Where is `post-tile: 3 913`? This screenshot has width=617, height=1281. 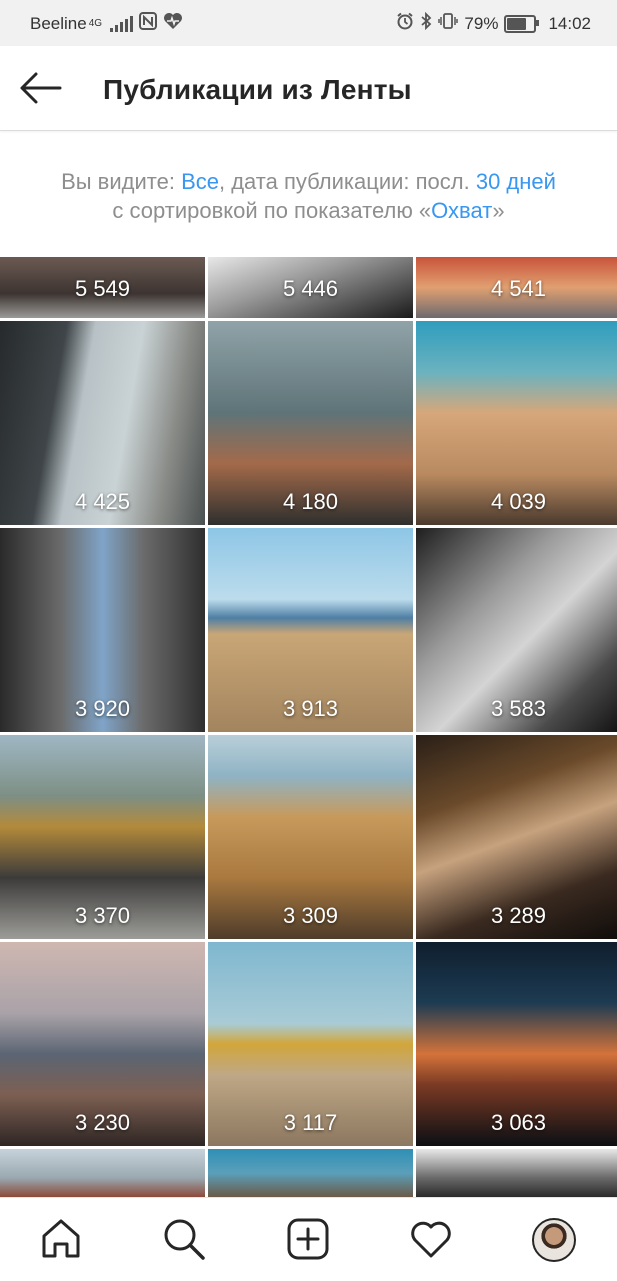
post-tile: 3 913 is located at coordinates (310, 630).